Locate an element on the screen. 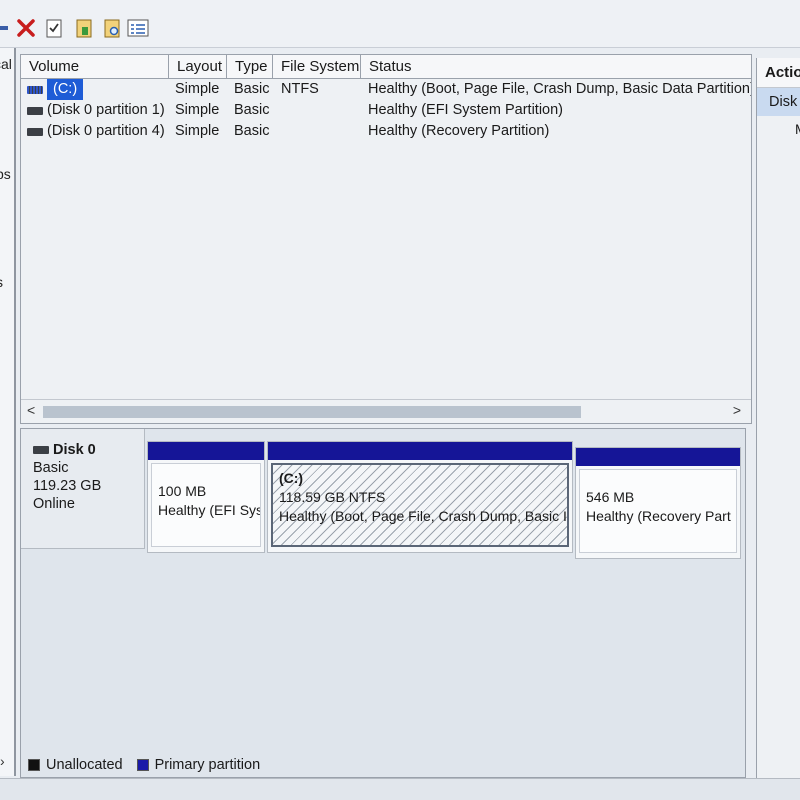 This screenshot has width=800, height=800. actions-more: M is located at coordinates (778, 129).